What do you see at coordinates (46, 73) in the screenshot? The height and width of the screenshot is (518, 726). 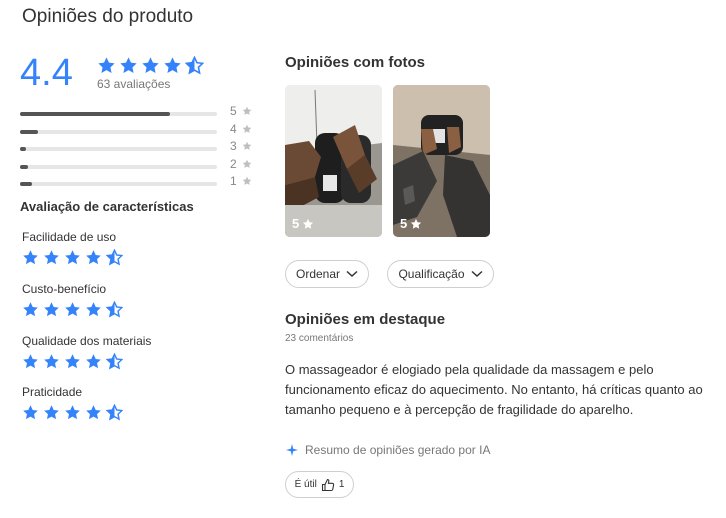 I see `average-rating: 4.4` at bounding box center [46, 73].